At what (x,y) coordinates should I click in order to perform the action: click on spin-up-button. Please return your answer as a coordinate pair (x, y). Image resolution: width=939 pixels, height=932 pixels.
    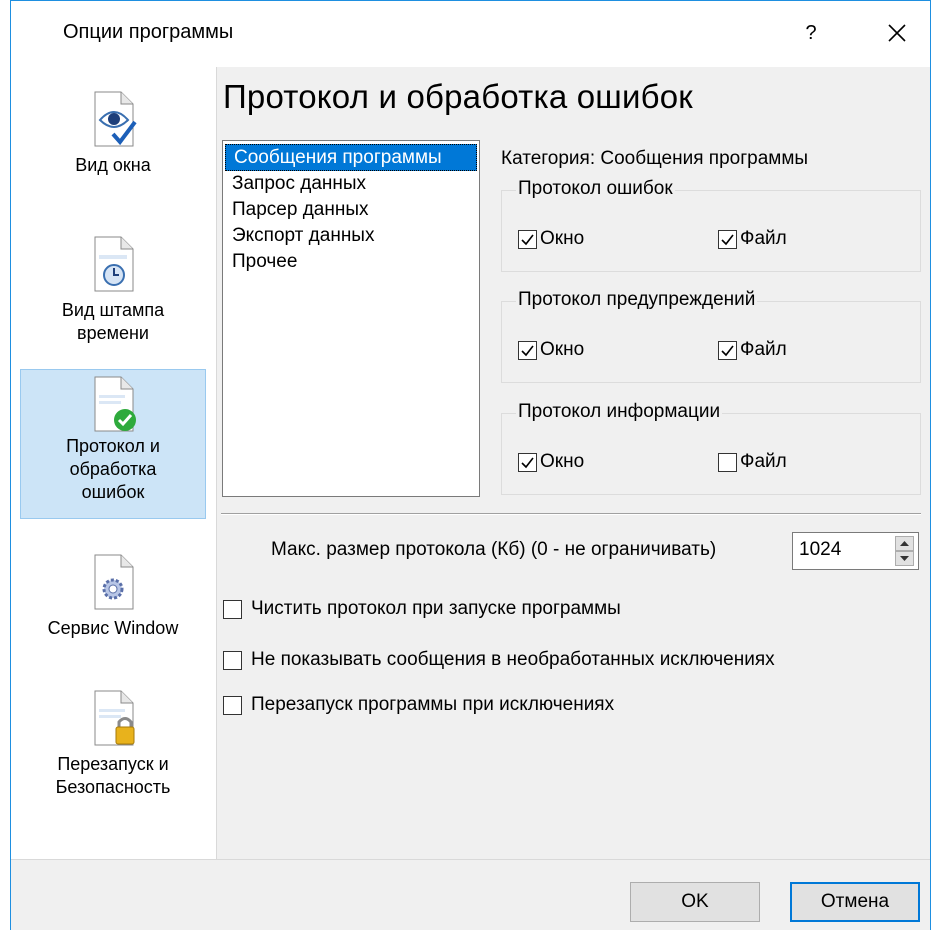
    Looking at the image, I should click on (904, 543).